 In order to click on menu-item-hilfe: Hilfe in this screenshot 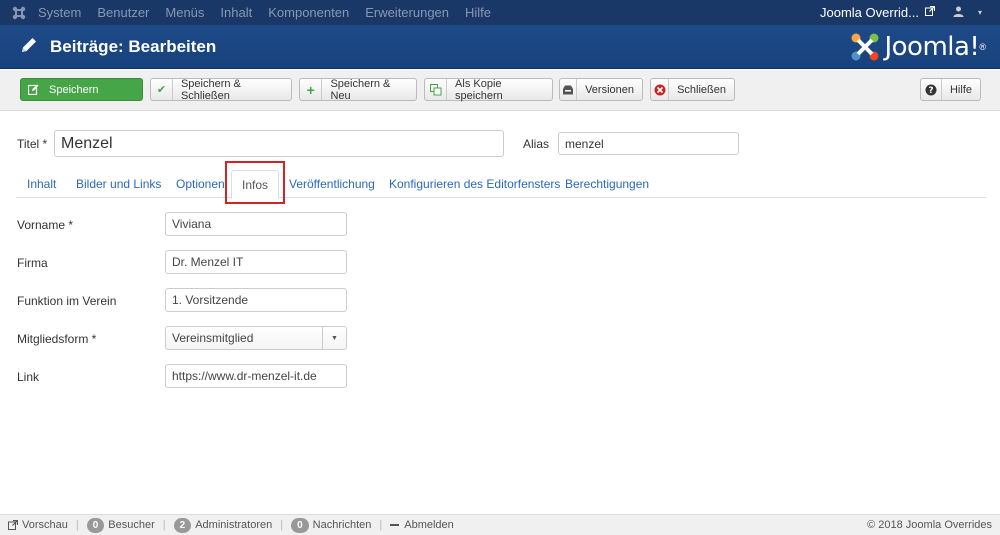, I will do `click(478, 12)`.